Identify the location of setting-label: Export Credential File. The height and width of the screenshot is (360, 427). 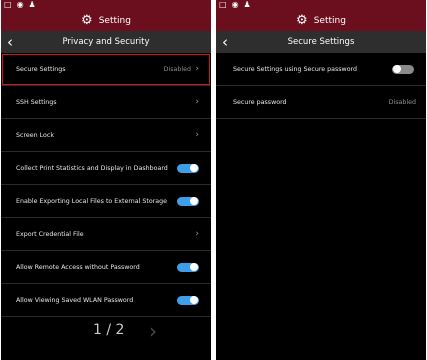
(50, 234).